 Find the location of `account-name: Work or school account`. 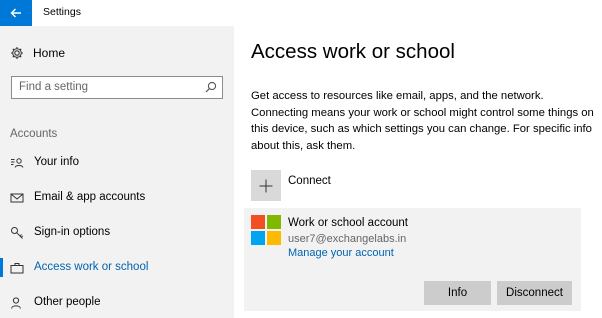

account-name: Work or school account is located at coordinates (348, 223).